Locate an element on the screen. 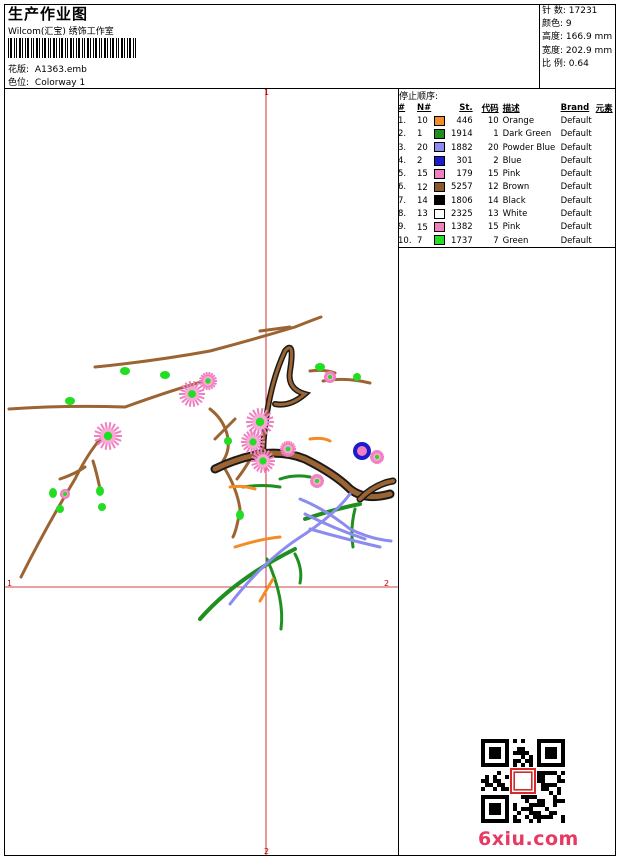 The height and width of the screenshot is (860, 620). row-needle: 7 is located at coordinates (434, 240).